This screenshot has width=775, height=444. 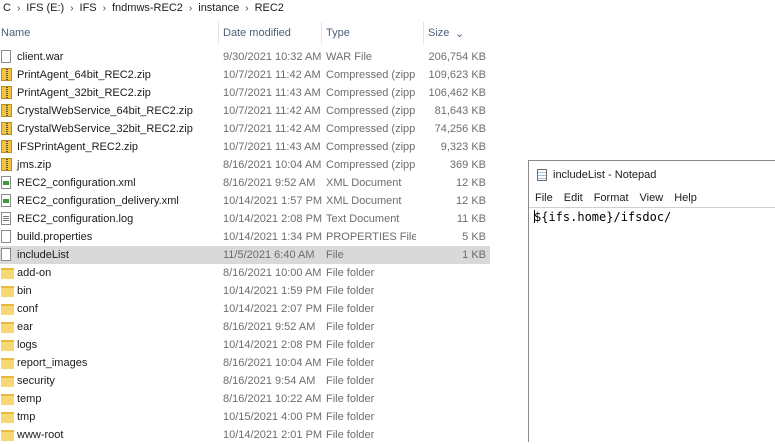 What do you see at coordinates (55, 237) in the screenshot?
I see `file-name: build.properties` at bounding box center [55, 237].